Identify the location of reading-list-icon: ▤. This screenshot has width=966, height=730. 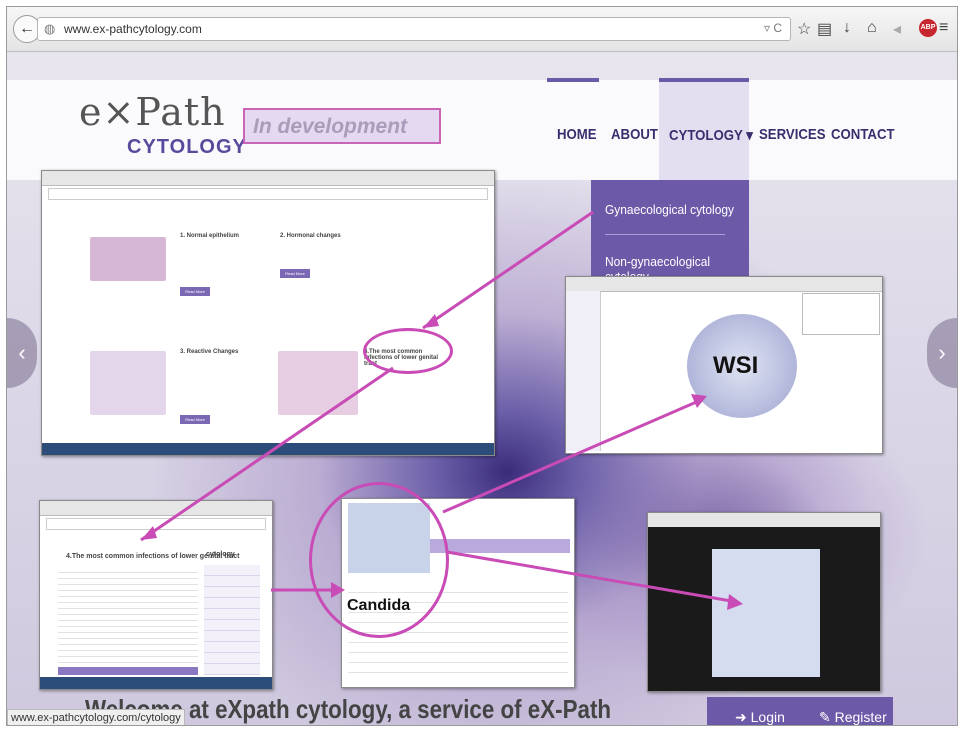
(824, 29).